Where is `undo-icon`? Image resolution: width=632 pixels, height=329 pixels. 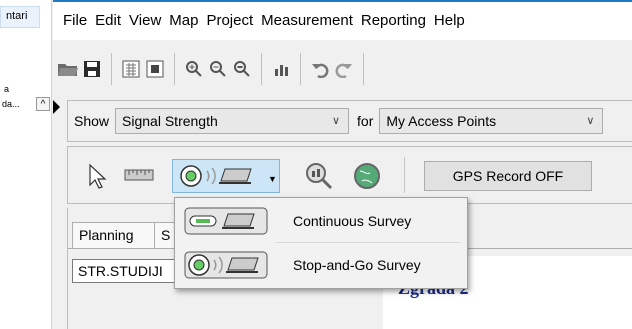
undo-icon is located at coordinates (320, 69).